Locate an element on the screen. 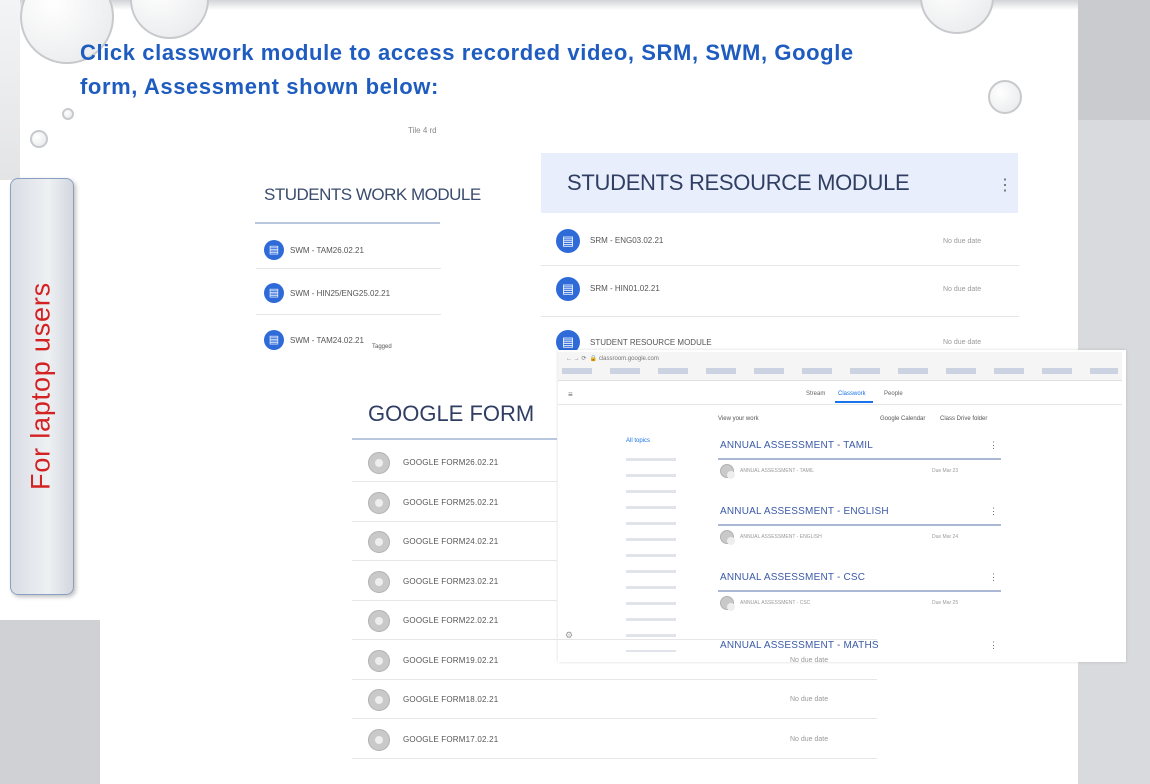 The image size is (1150, 784). google-form-item-label: GOOGLE FORM26.02.21 is located at coordinates (451, 462).